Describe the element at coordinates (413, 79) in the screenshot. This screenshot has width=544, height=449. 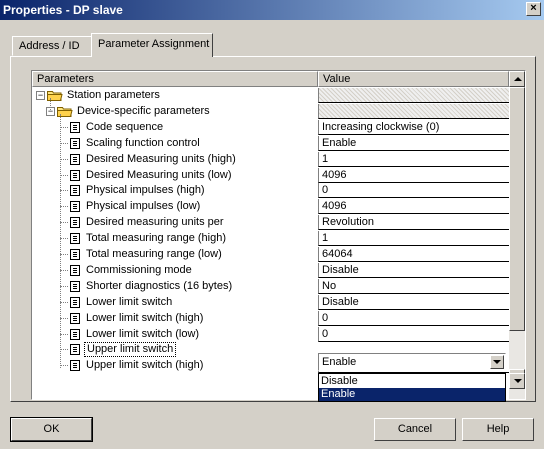
I see `column-header-value: Value` at that location.